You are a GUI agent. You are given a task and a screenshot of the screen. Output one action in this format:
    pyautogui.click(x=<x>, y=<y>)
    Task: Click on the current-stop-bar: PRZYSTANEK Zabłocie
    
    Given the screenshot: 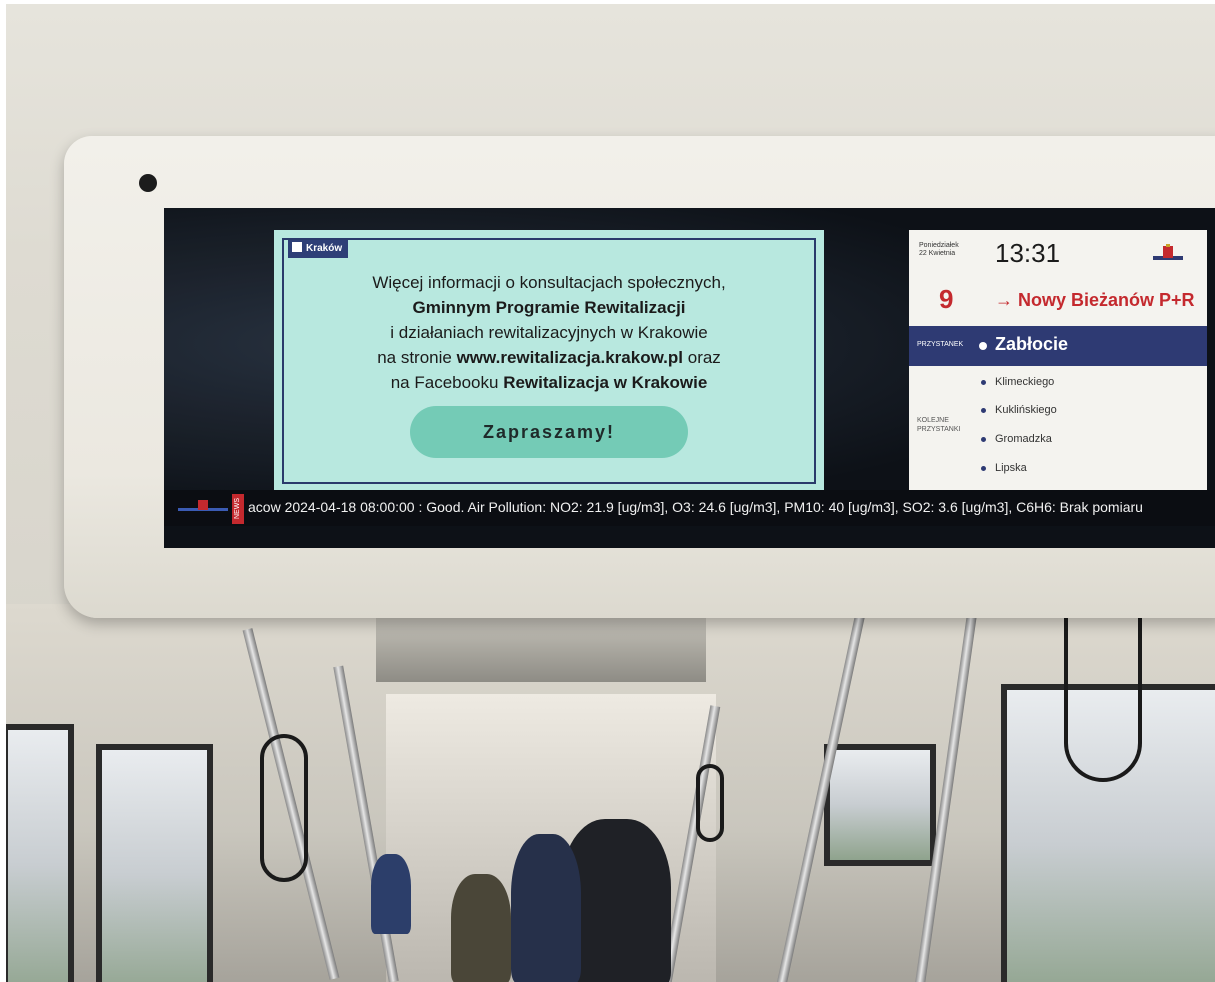 What is the action you would take?
    pyautogui.click(x=1058, y=346)
    